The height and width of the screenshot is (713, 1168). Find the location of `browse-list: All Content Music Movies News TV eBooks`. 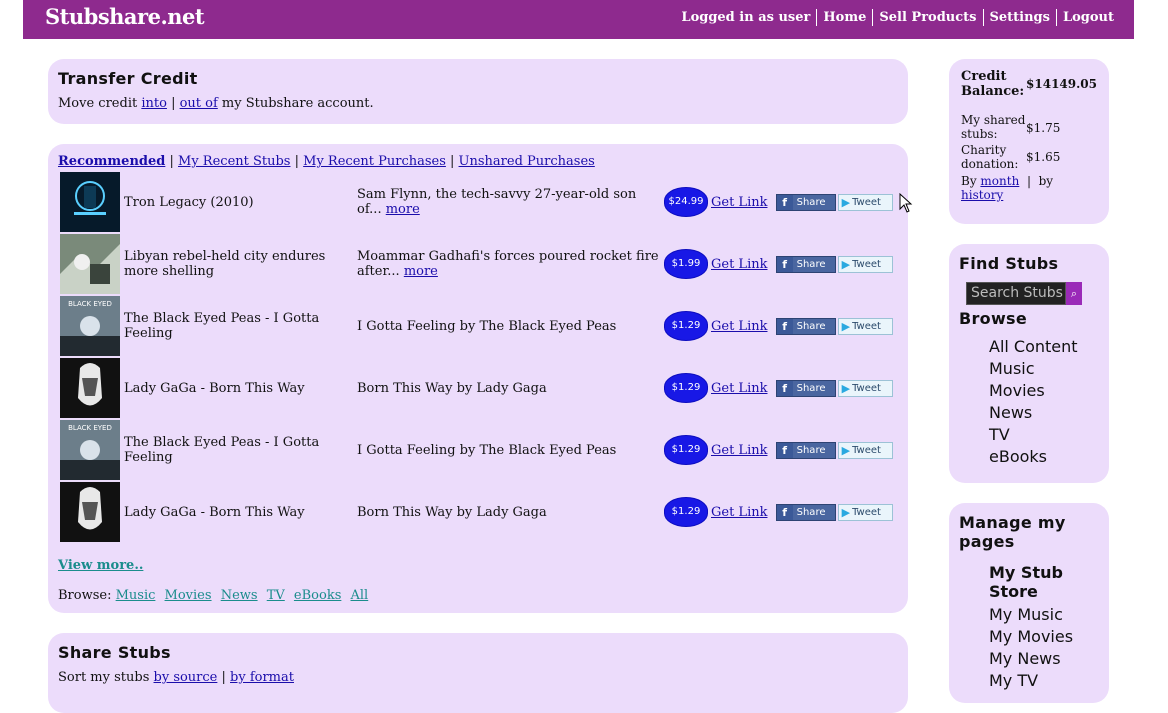

browse-list: All Content Music Movies News TV eBooks is located at coordinates (1044, 402).